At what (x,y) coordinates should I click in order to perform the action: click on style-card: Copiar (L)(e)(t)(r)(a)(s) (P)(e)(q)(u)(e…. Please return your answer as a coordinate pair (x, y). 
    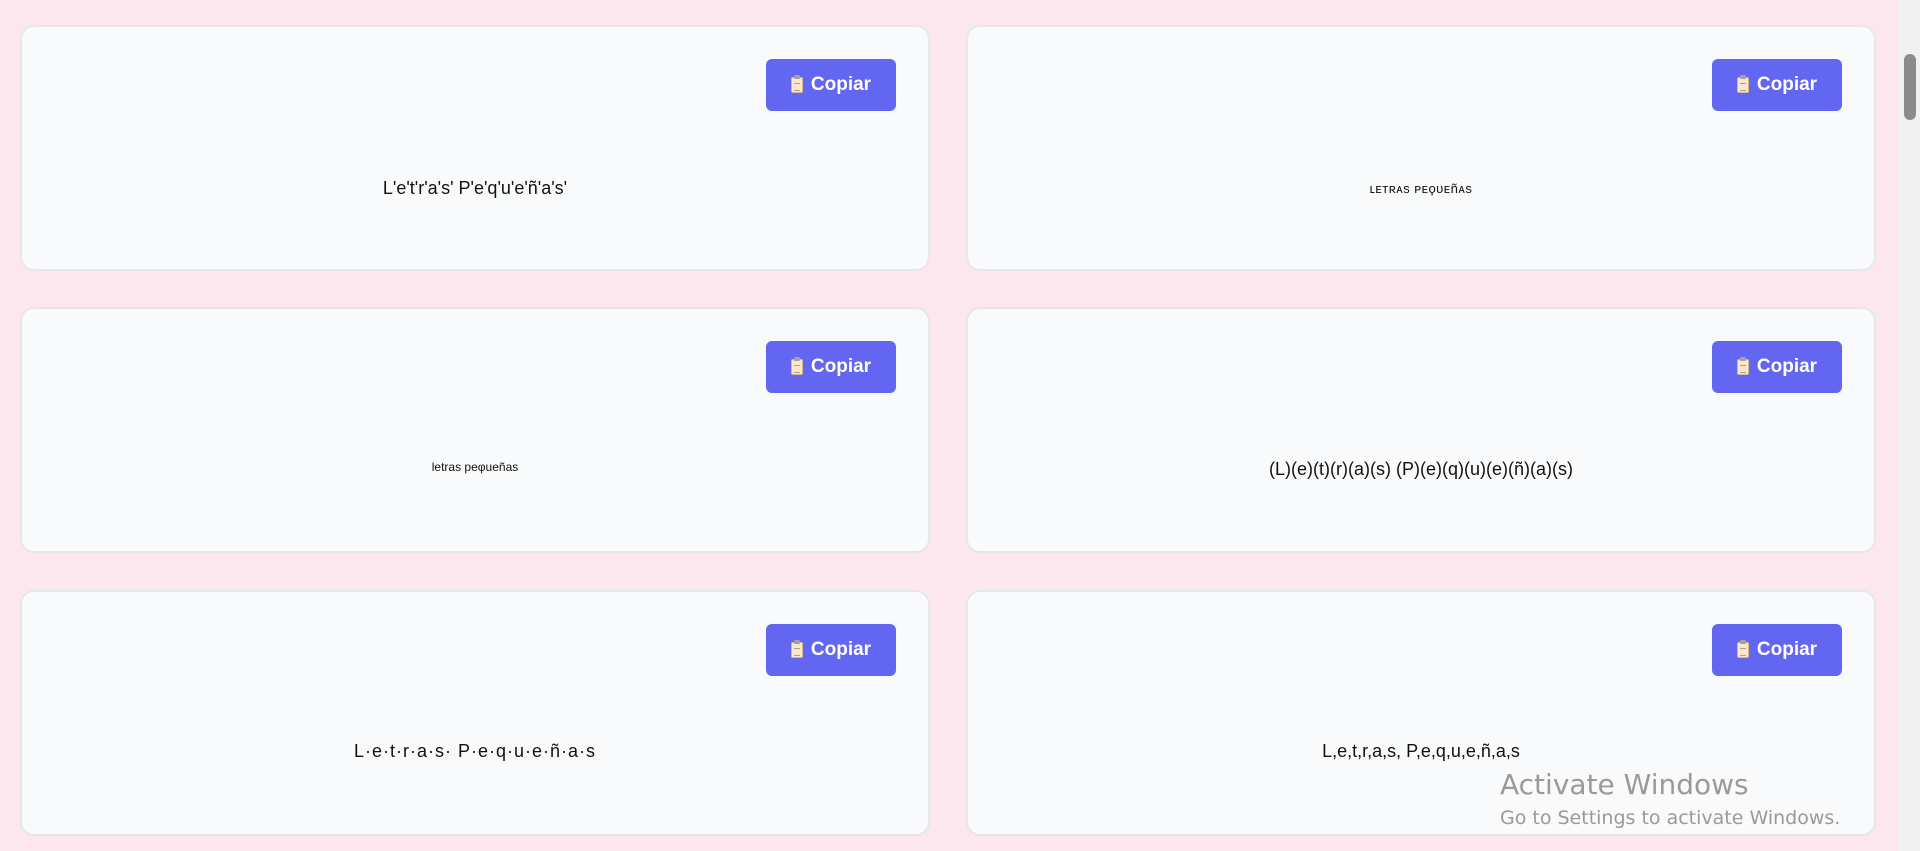
    Looking at the image, I should click on (1421, 430).